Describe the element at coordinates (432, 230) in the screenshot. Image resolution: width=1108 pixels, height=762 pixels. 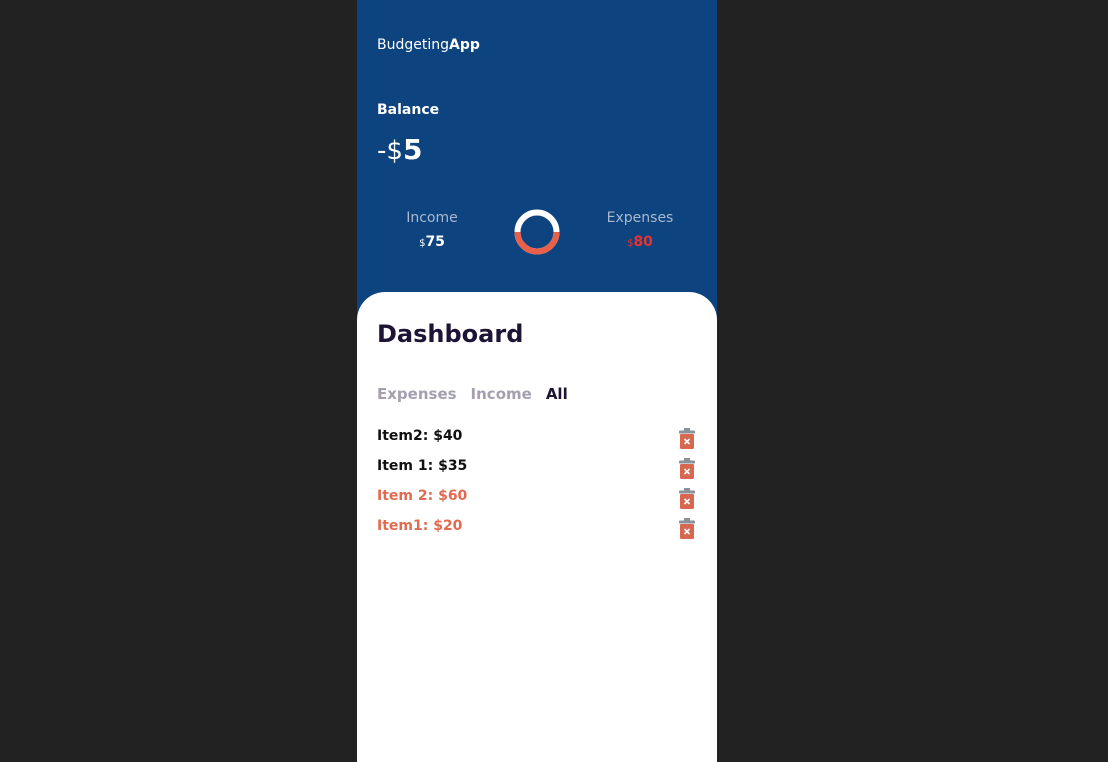
I see `income-summary: Income $75` at that location.